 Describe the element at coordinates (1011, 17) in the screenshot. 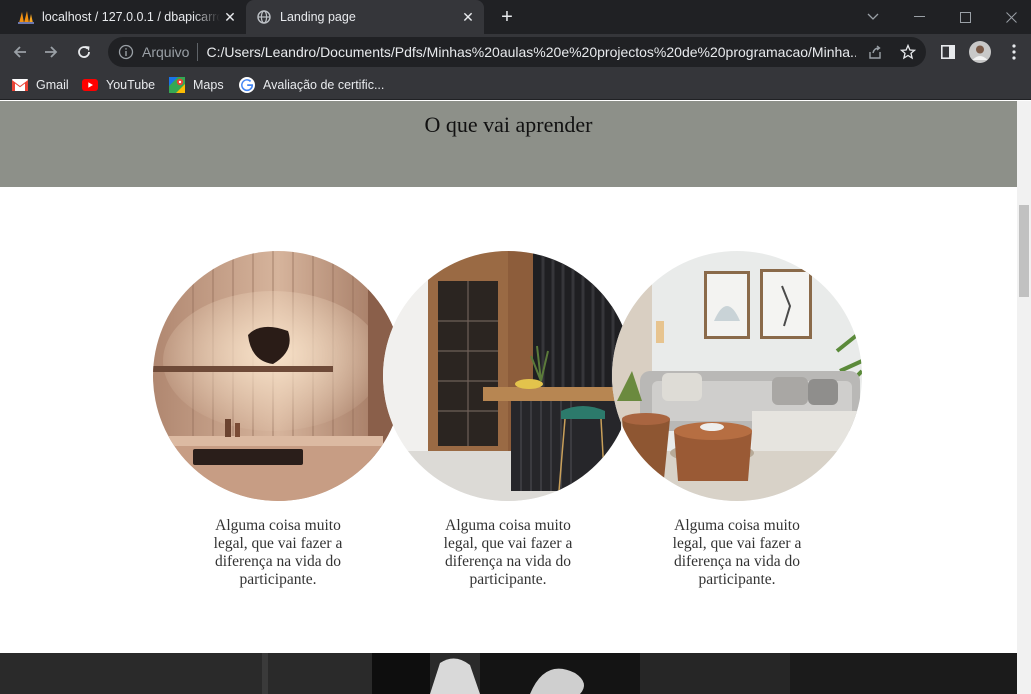

I see `close-window-button` at that location.